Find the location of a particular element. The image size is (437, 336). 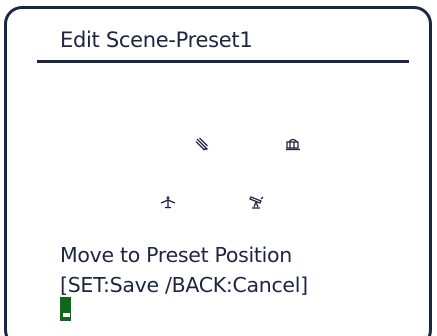

key-hint-text: [SET:Save /BACK:Cancel] is located at coordinates (184, 285).